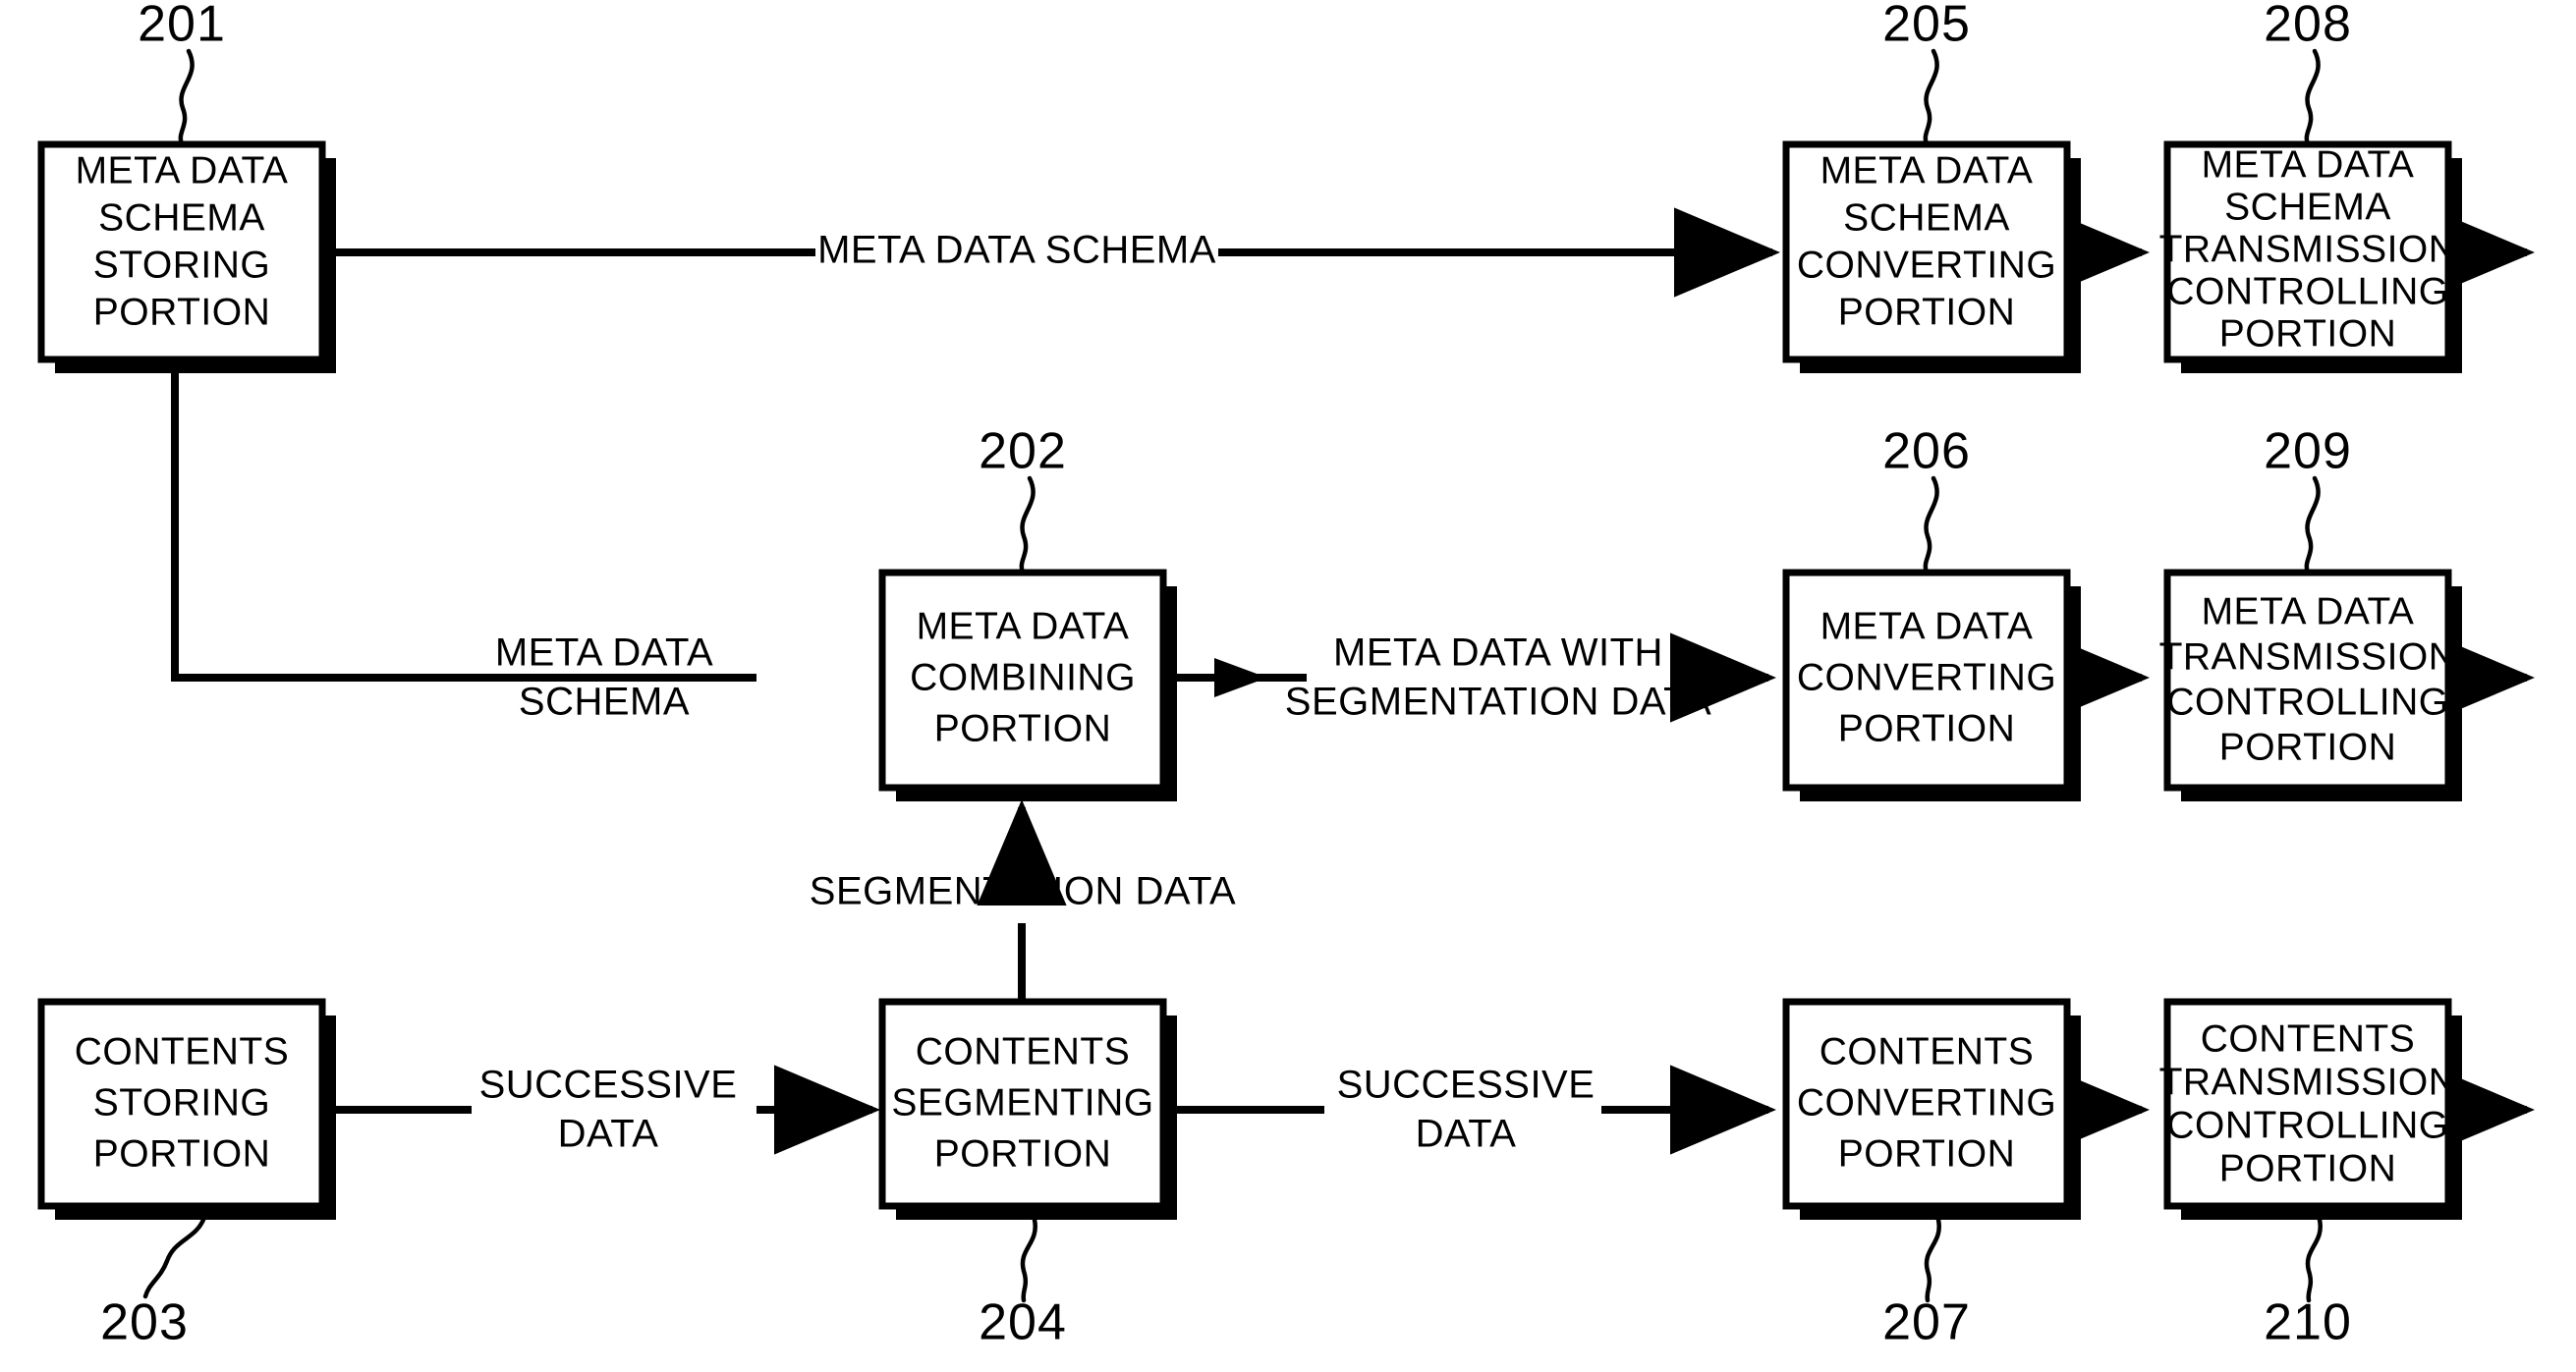 The width and height of the screenshot is (2576, 1372). What do you see at coordinates (1926, 265) in the screenshot?
I see `block-205-line-2: CONVERTING` at bounding box center [1926, 265].